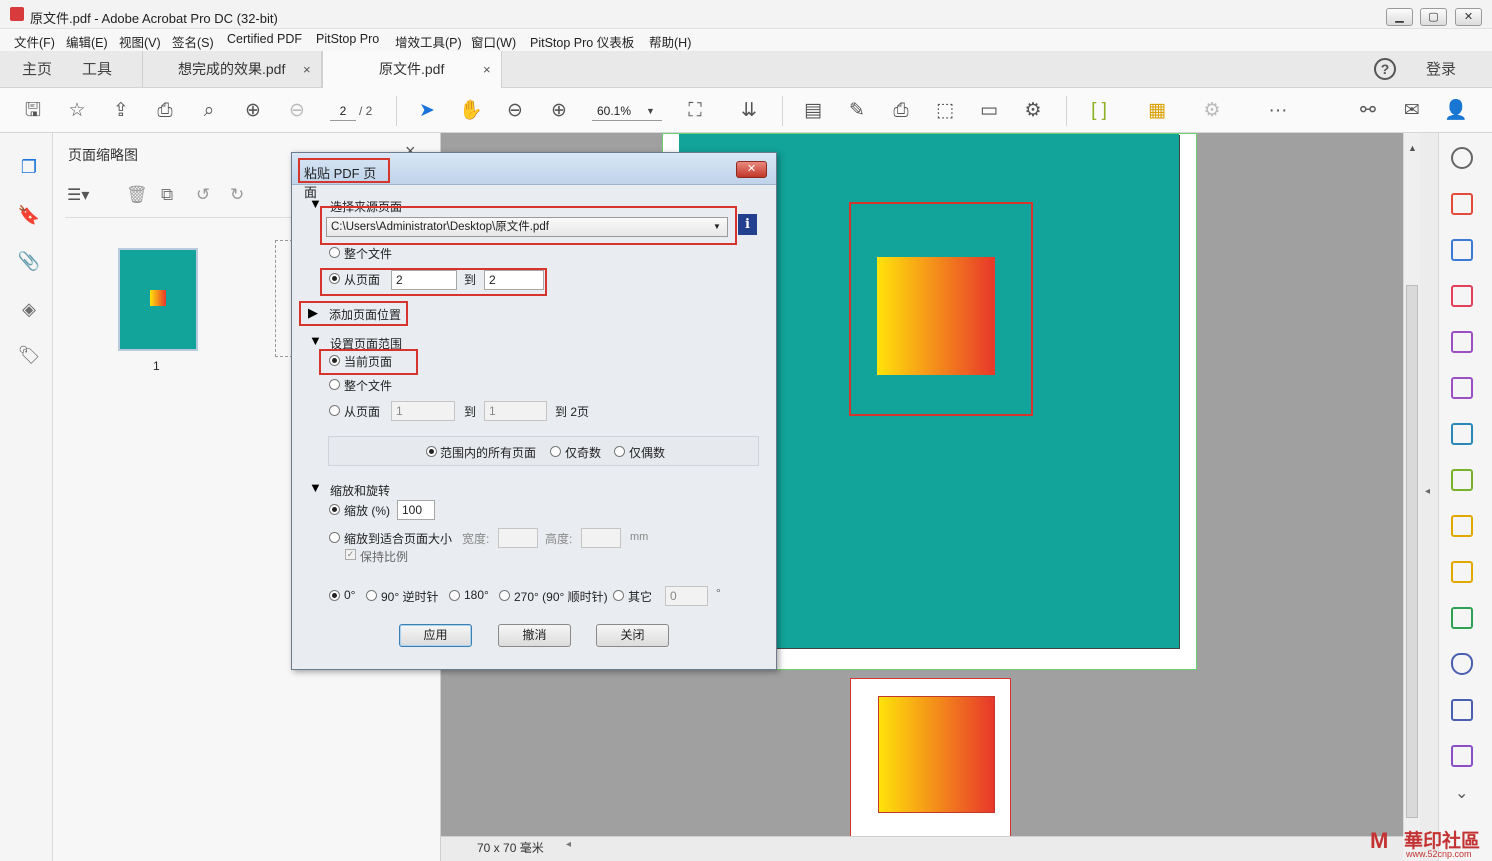 Image resolution: width=1492 pixels, height=861 pixels. I want to click on email-icon: ✉, so click(1412, 111).